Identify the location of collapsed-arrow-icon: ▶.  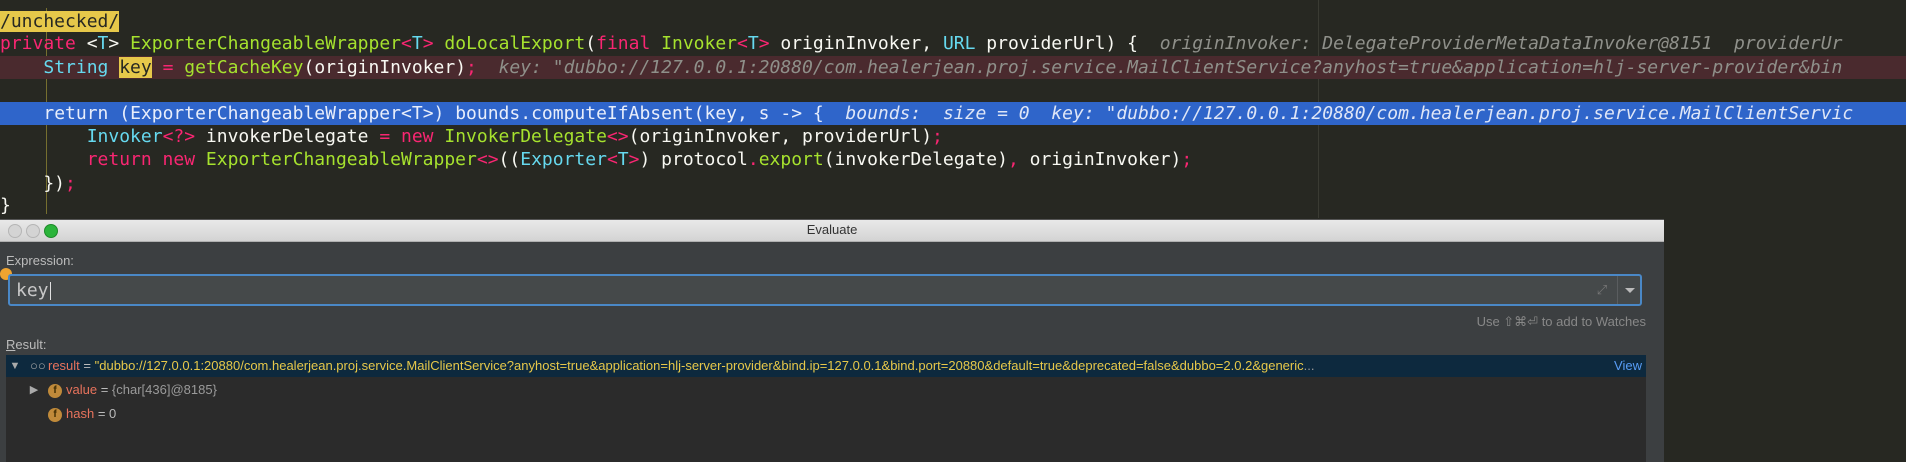
(34, 390).